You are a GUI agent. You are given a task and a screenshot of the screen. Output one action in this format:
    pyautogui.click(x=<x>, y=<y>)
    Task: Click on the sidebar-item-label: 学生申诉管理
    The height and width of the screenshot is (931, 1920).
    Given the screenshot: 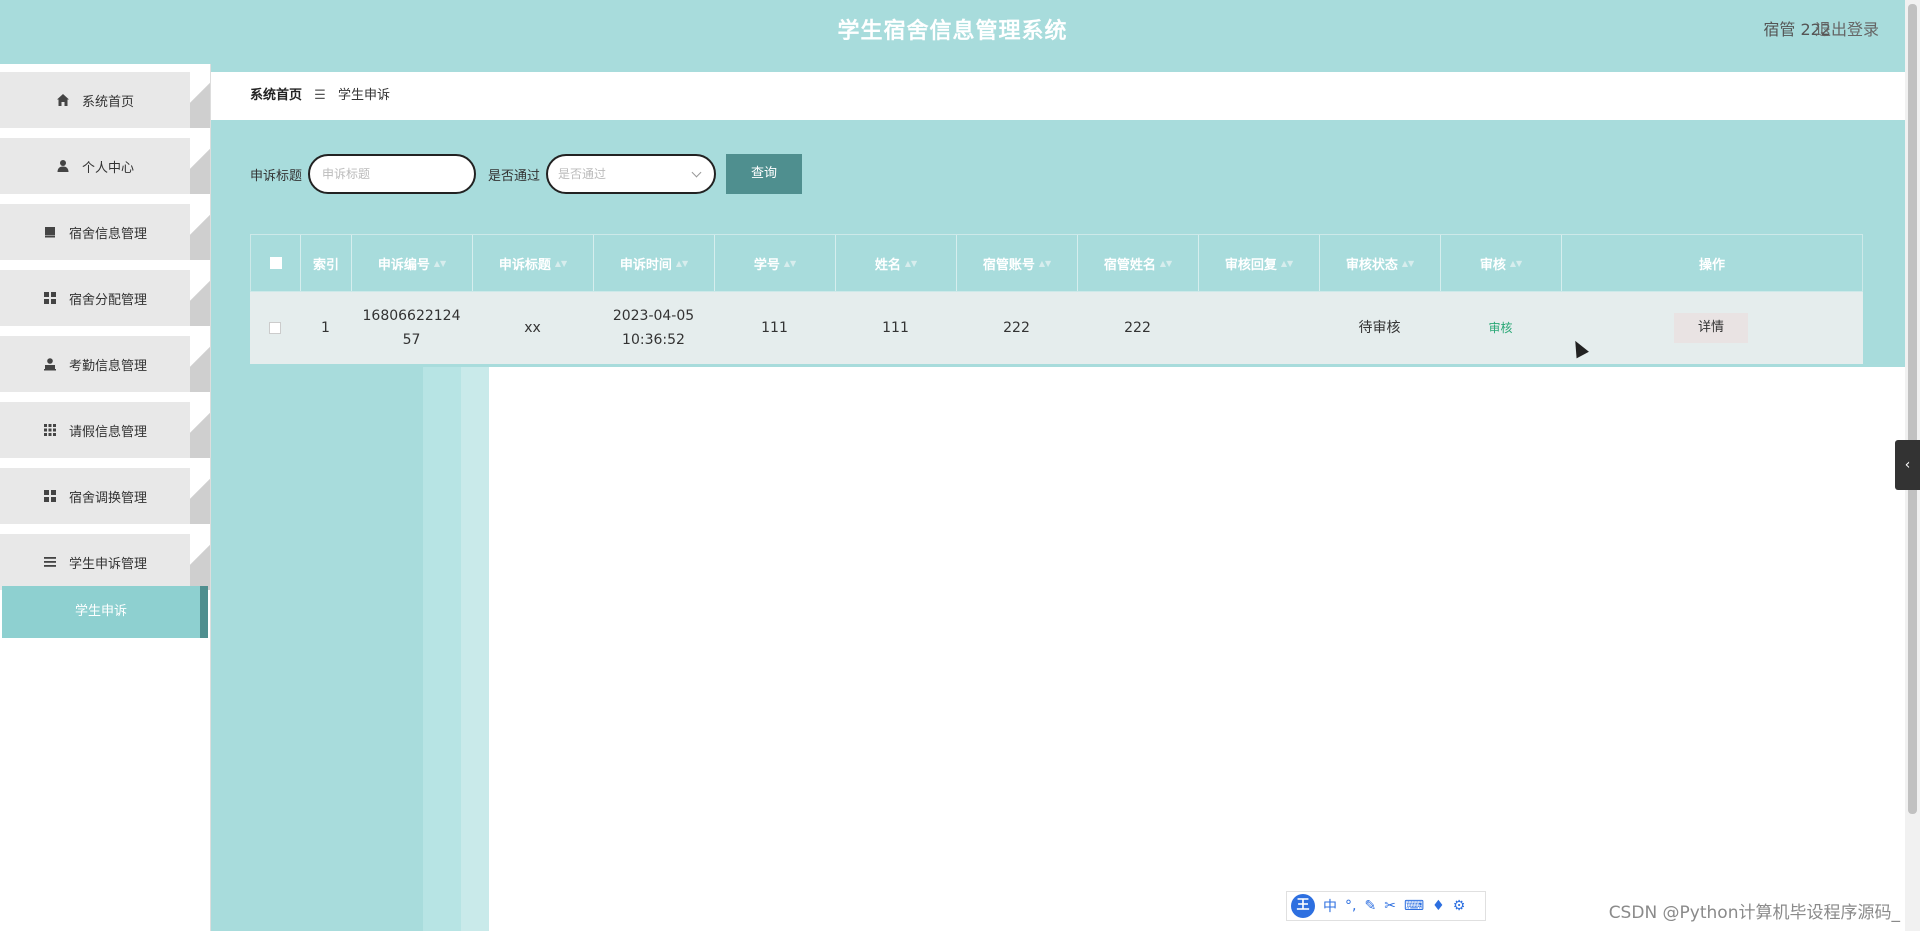 What is the action you would take?
    pyautogui.click(x=107, y=564)
    